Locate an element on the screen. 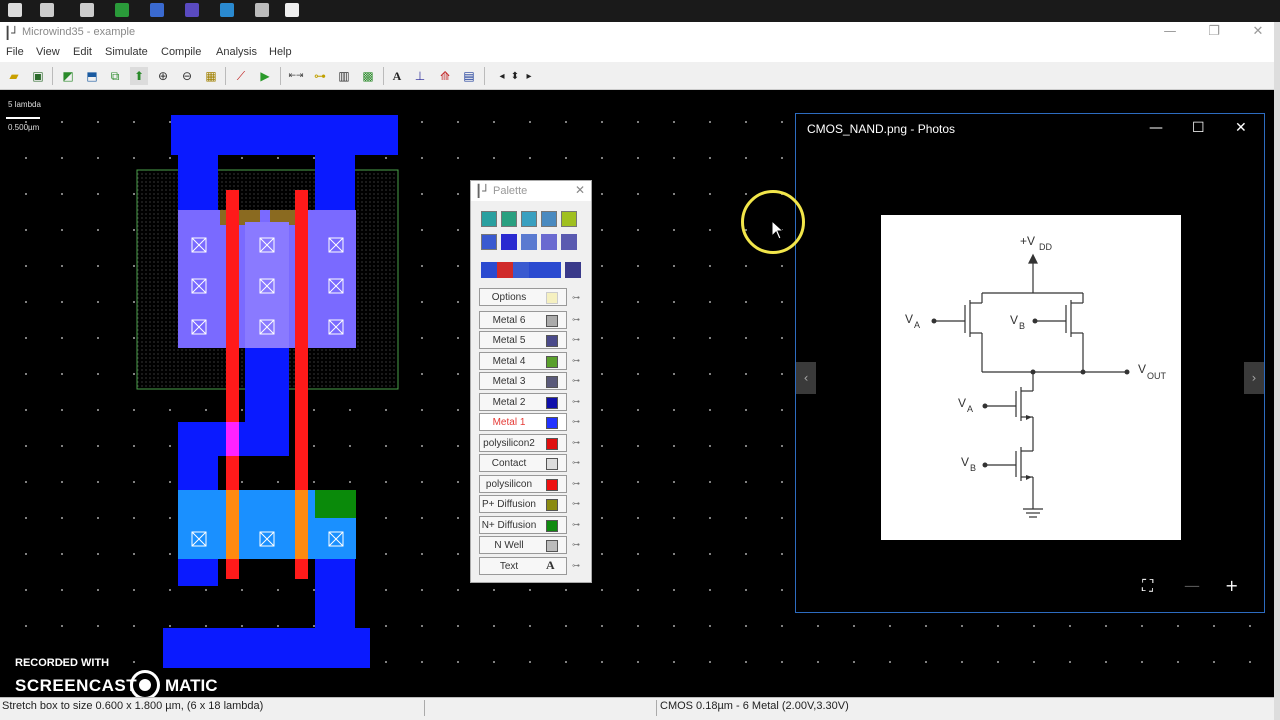 The image size is (1280, 720). poly-metal-overlap is located at coordinates (232, 439).